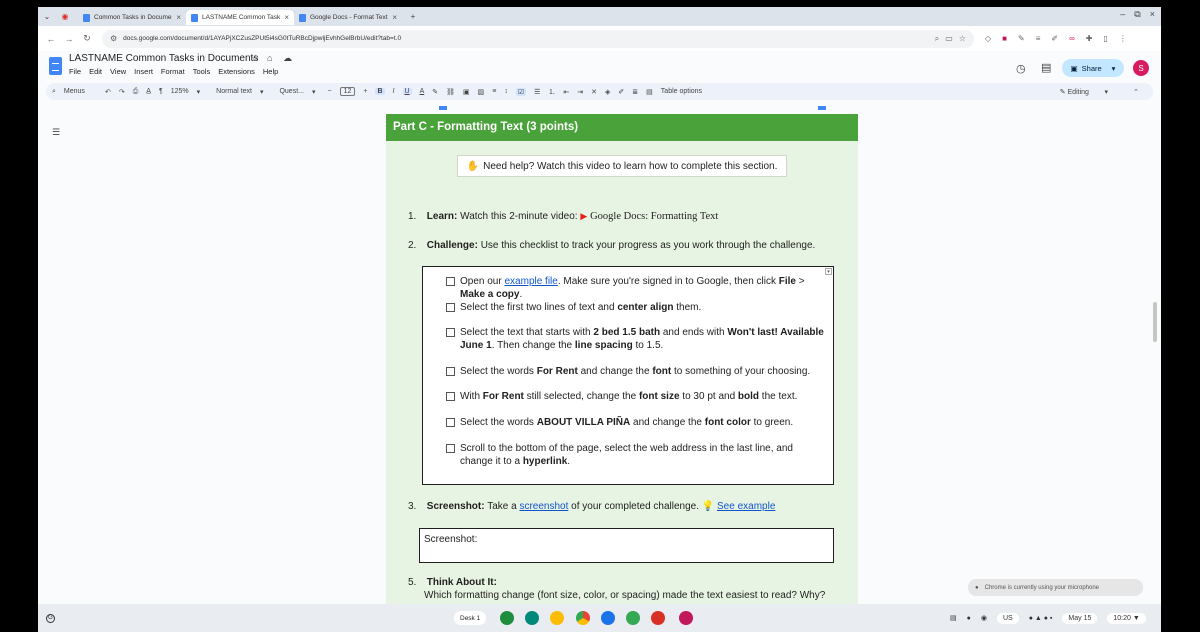  Describe the element at coordinates (1041, 618) in the screenshot. I see `status-icons: ● ▲ ● ▪` at that location.